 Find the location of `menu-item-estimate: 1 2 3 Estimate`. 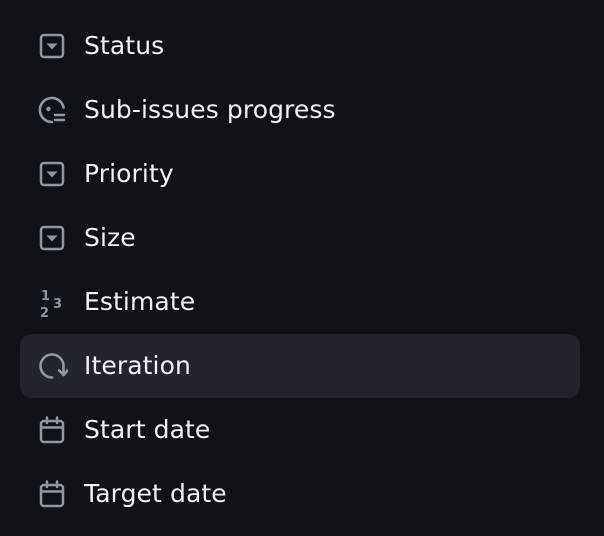

menu-item-estimate: 1 2 3 Estimate is located at coordinates (300, 302).